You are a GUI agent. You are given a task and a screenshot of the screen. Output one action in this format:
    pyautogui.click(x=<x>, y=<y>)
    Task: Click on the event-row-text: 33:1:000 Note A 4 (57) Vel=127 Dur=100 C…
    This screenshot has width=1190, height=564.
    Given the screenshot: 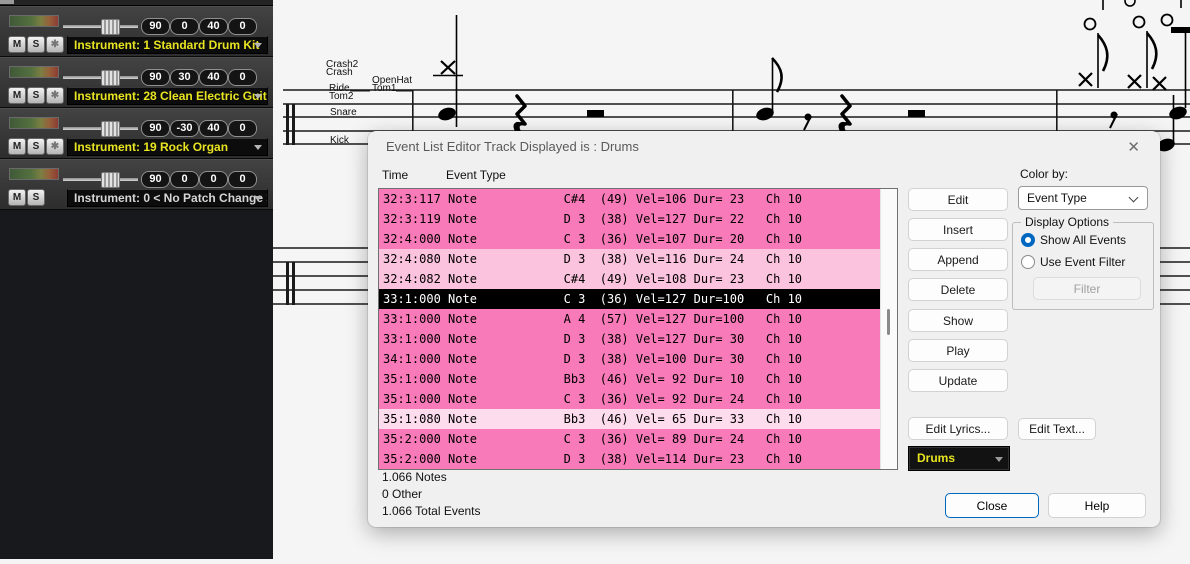 What is the action you would take?
    pyautogui.click(x=593, y=319)
    